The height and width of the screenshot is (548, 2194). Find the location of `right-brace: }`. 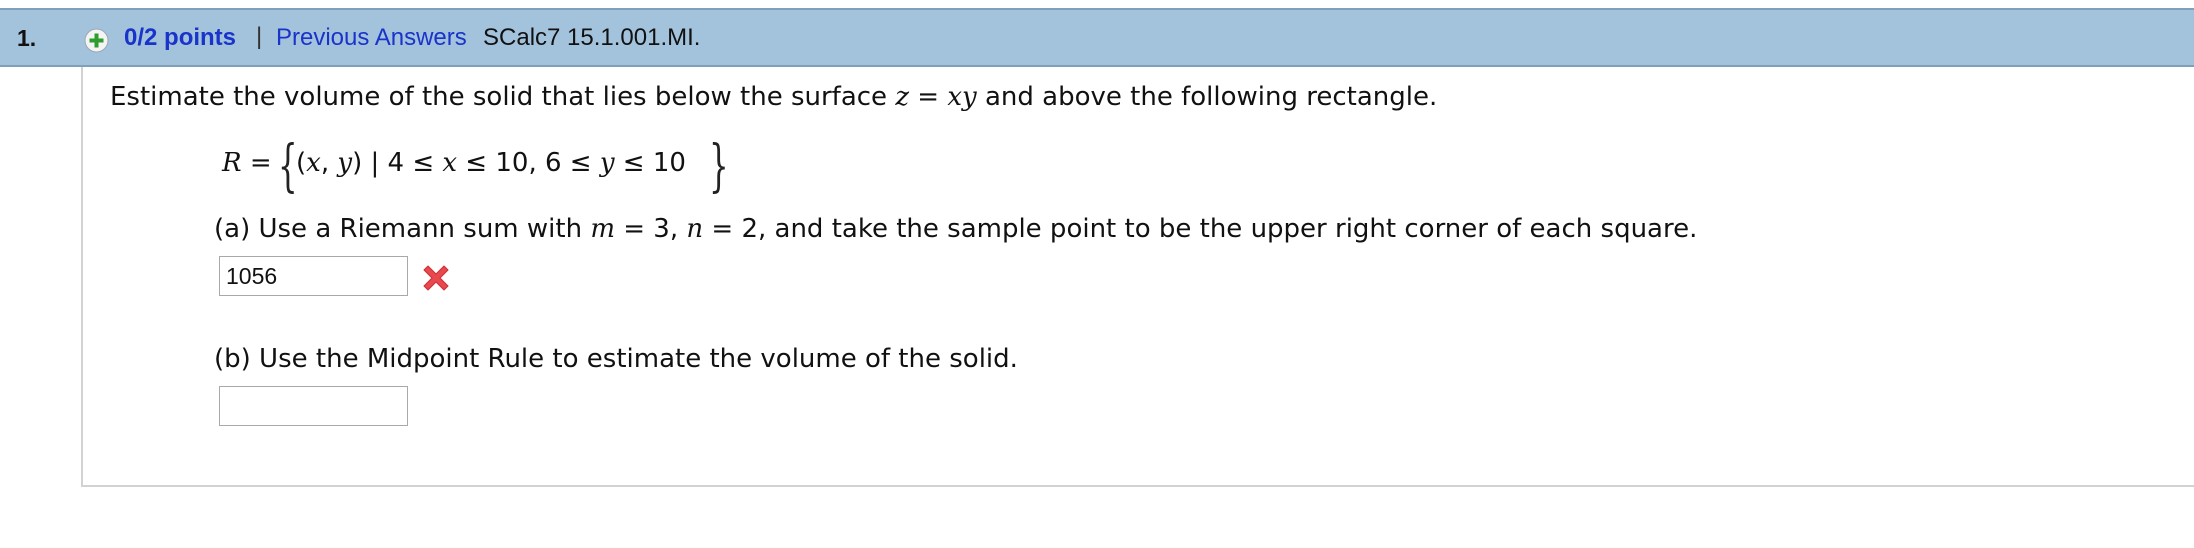

right-brace: } is located at coordinates (719, 166).